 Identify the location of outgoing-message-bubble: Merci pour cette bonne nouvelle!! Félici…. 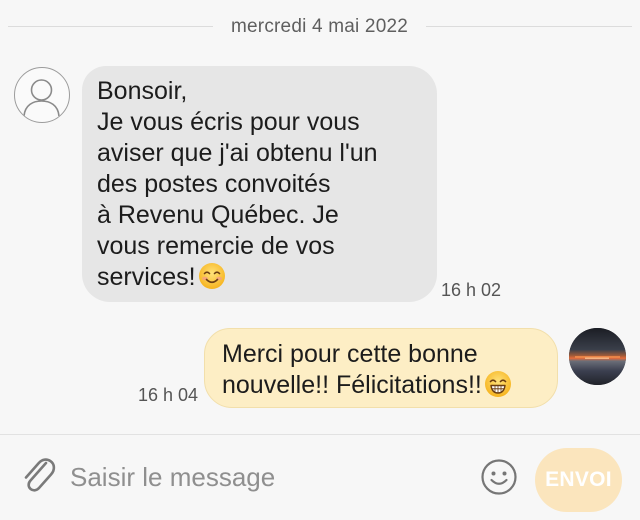
(381, 368).